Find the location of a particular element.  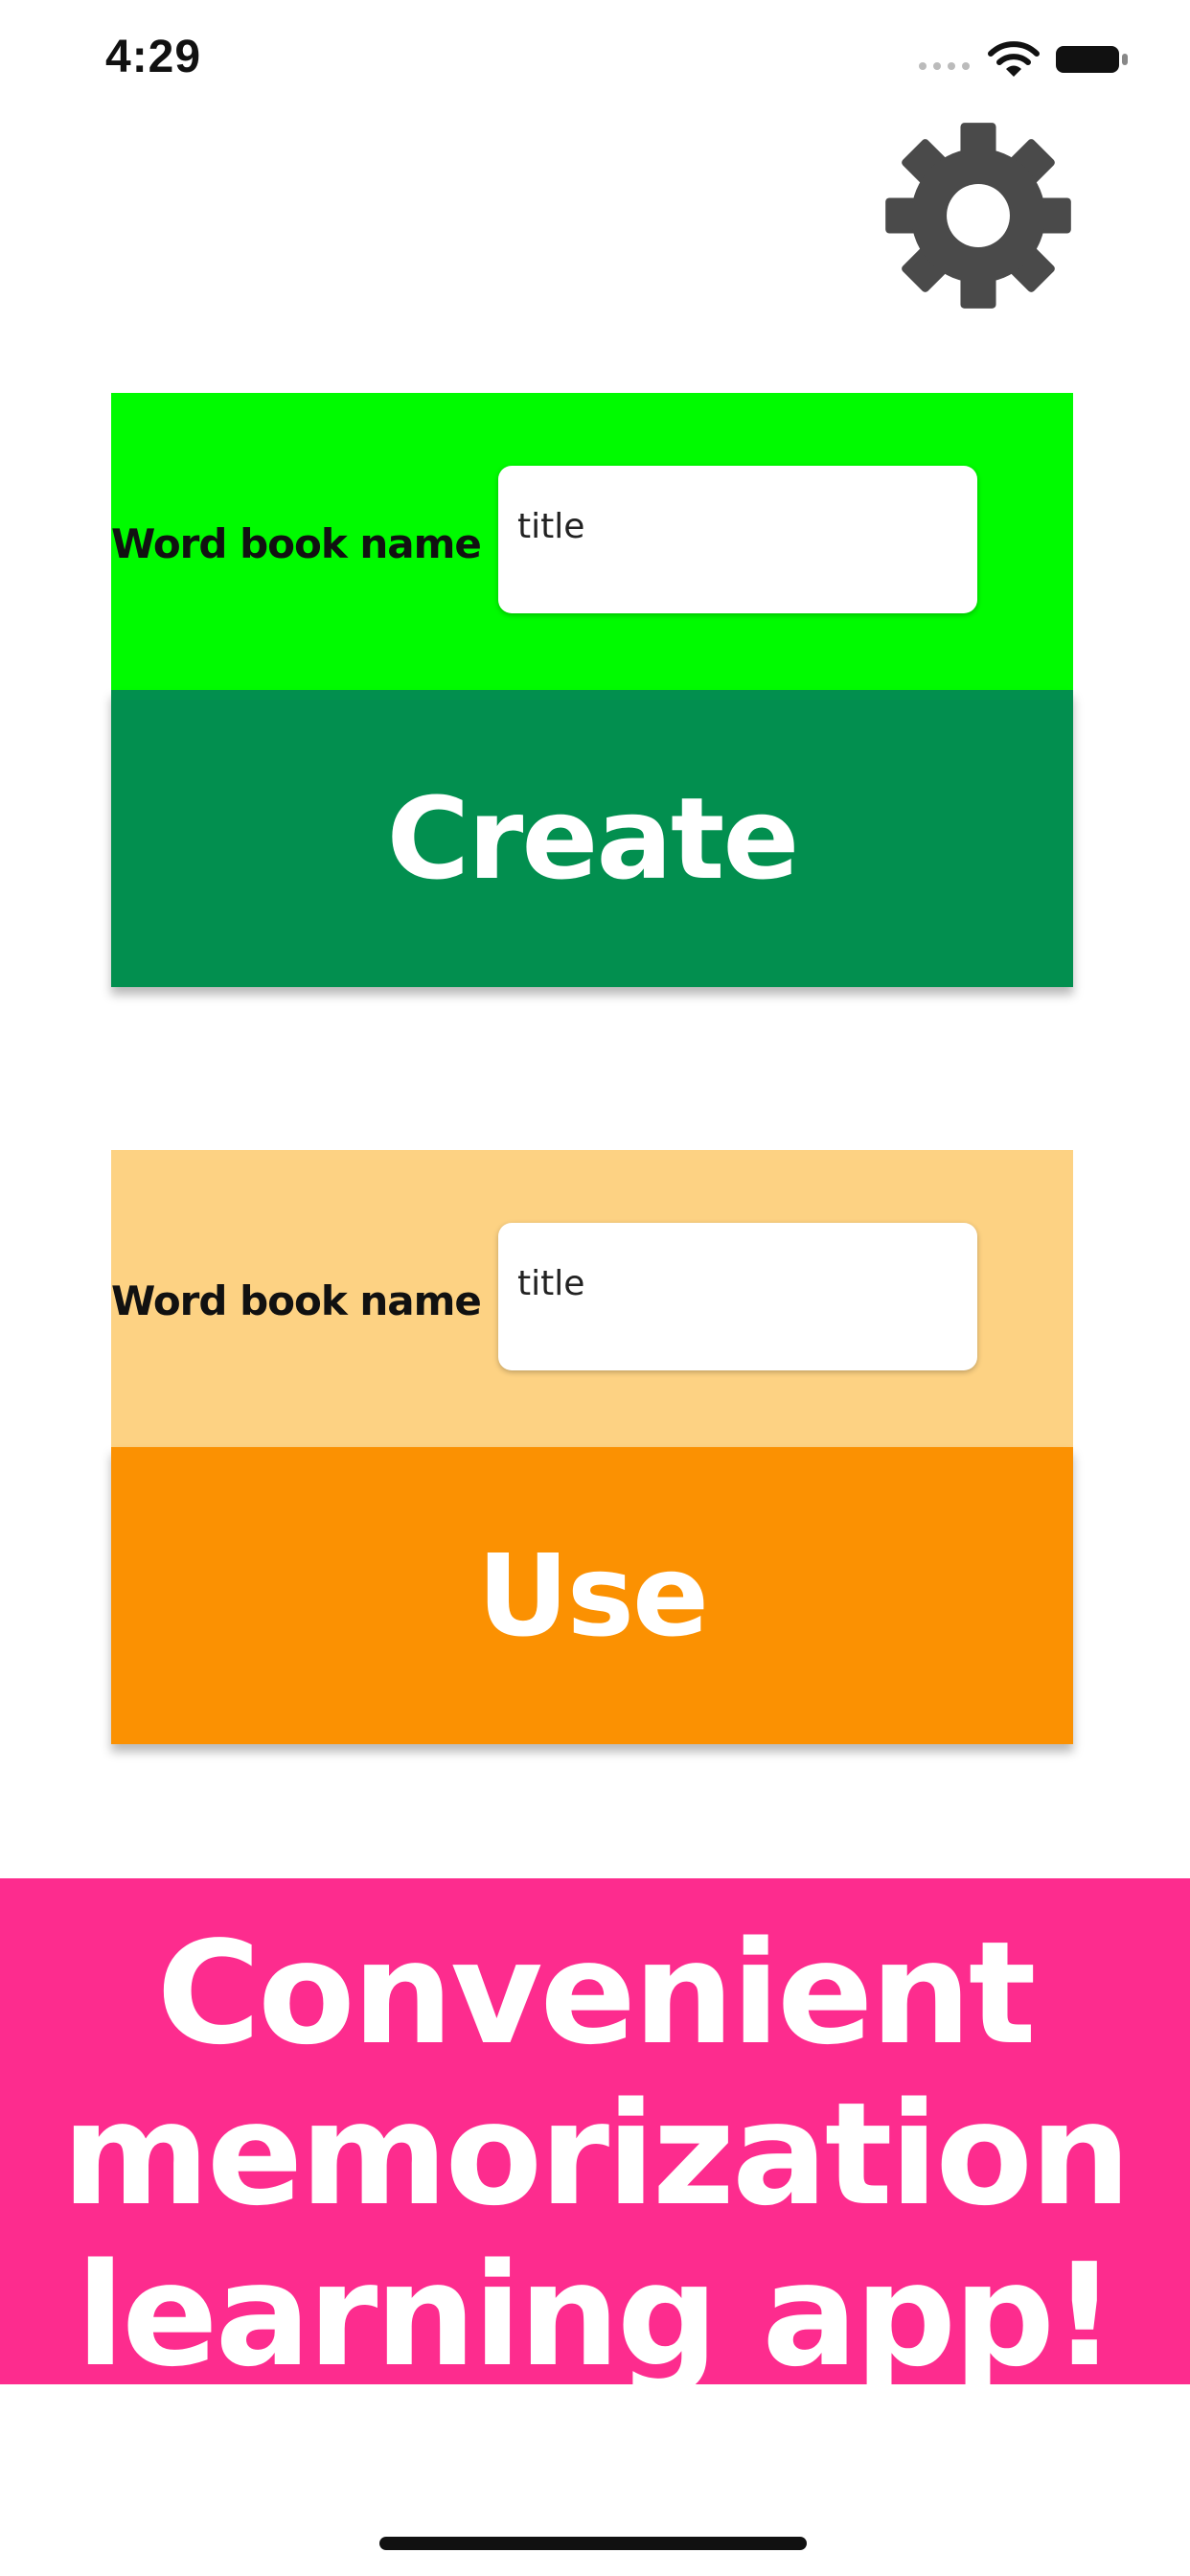

promo-banner-line: Convenient is located at coordinates (596, 1993).